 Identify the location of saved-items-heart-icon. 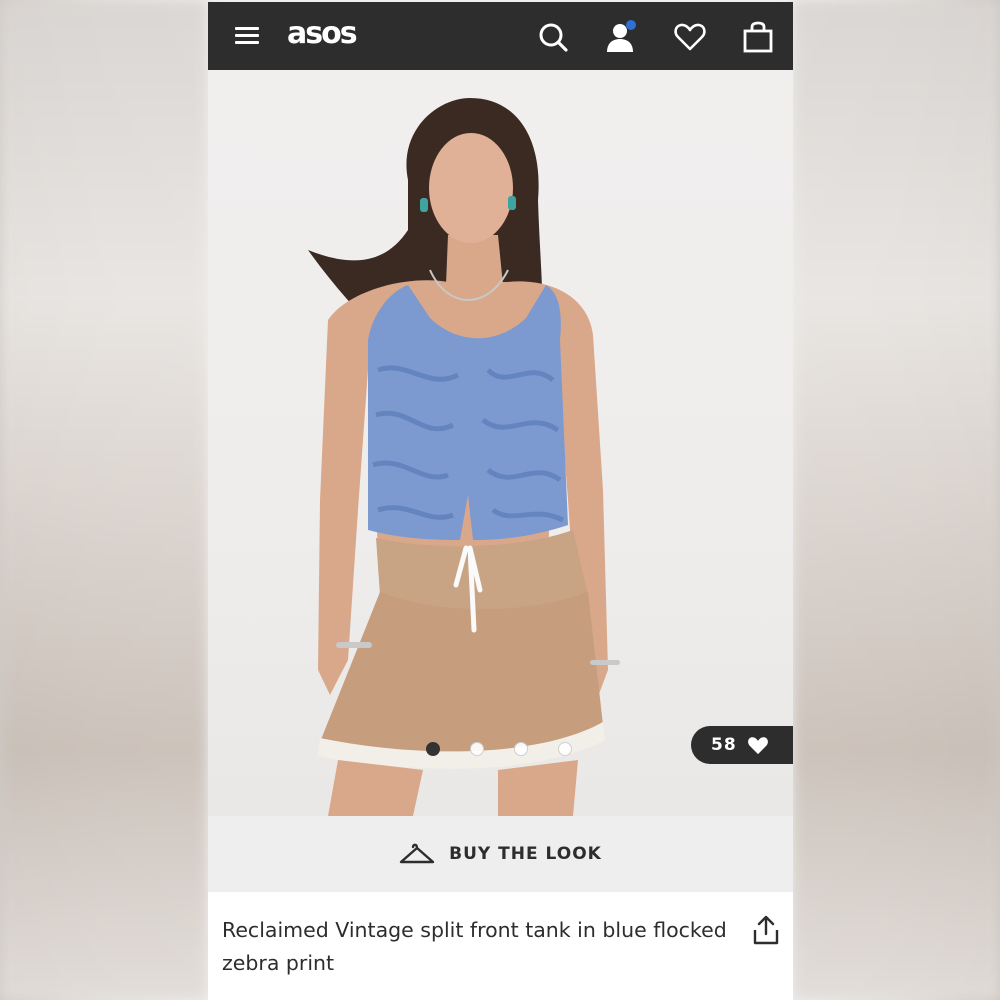
(690, 37).